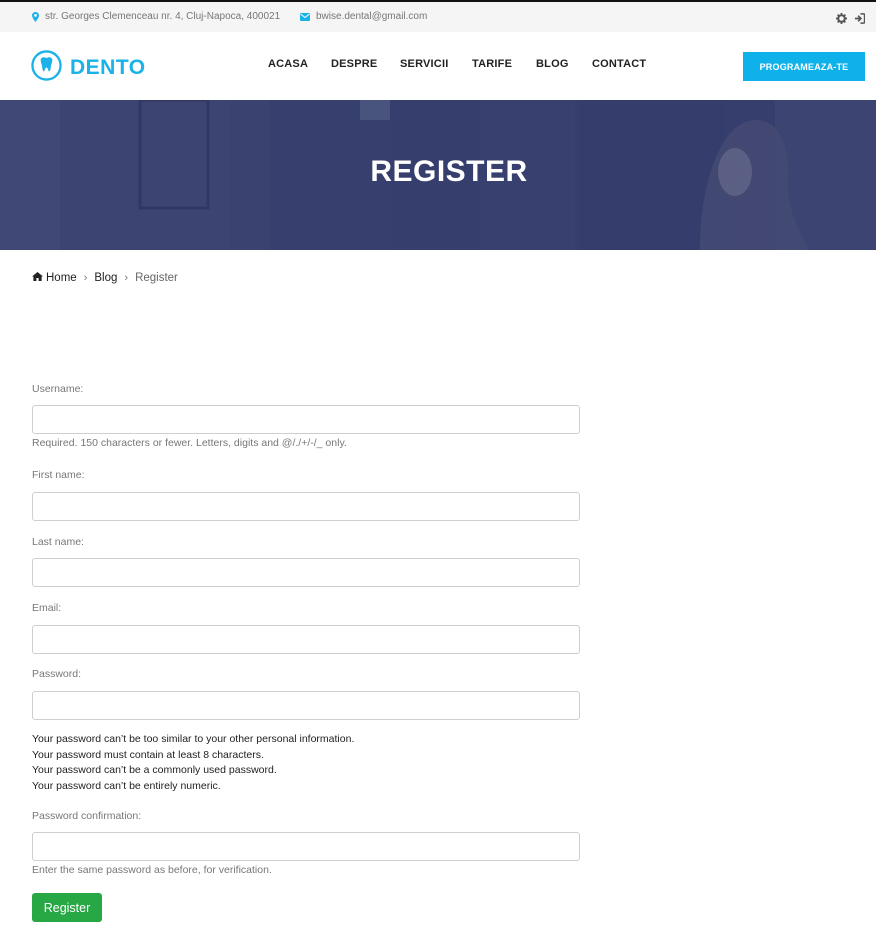  I want to click on email-info: bwise.dental@gmail.com, so click(363, 16).